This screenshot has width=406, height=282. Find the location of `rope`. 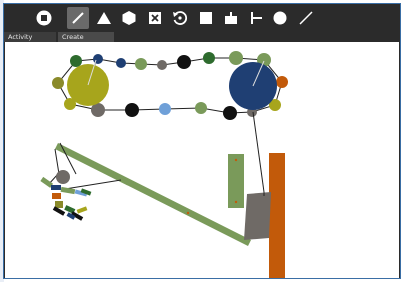

rope is located at coordinates (258, 152).